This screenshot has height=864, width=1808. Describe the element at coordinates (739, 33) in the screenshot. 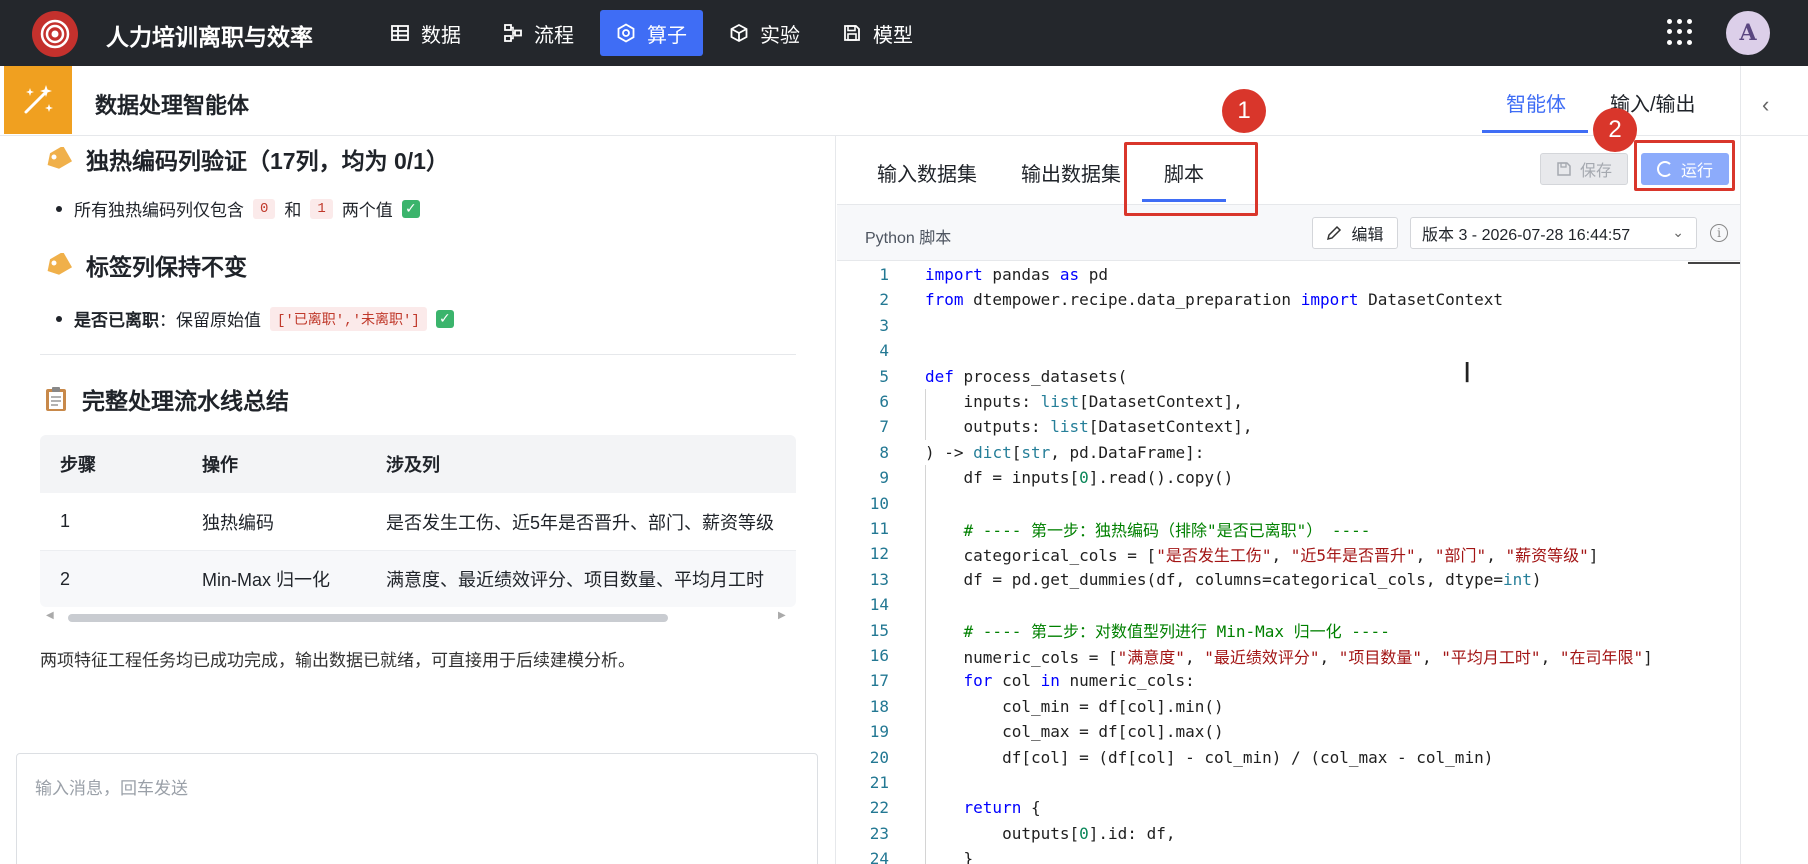

I see `cube-icon` at that location.